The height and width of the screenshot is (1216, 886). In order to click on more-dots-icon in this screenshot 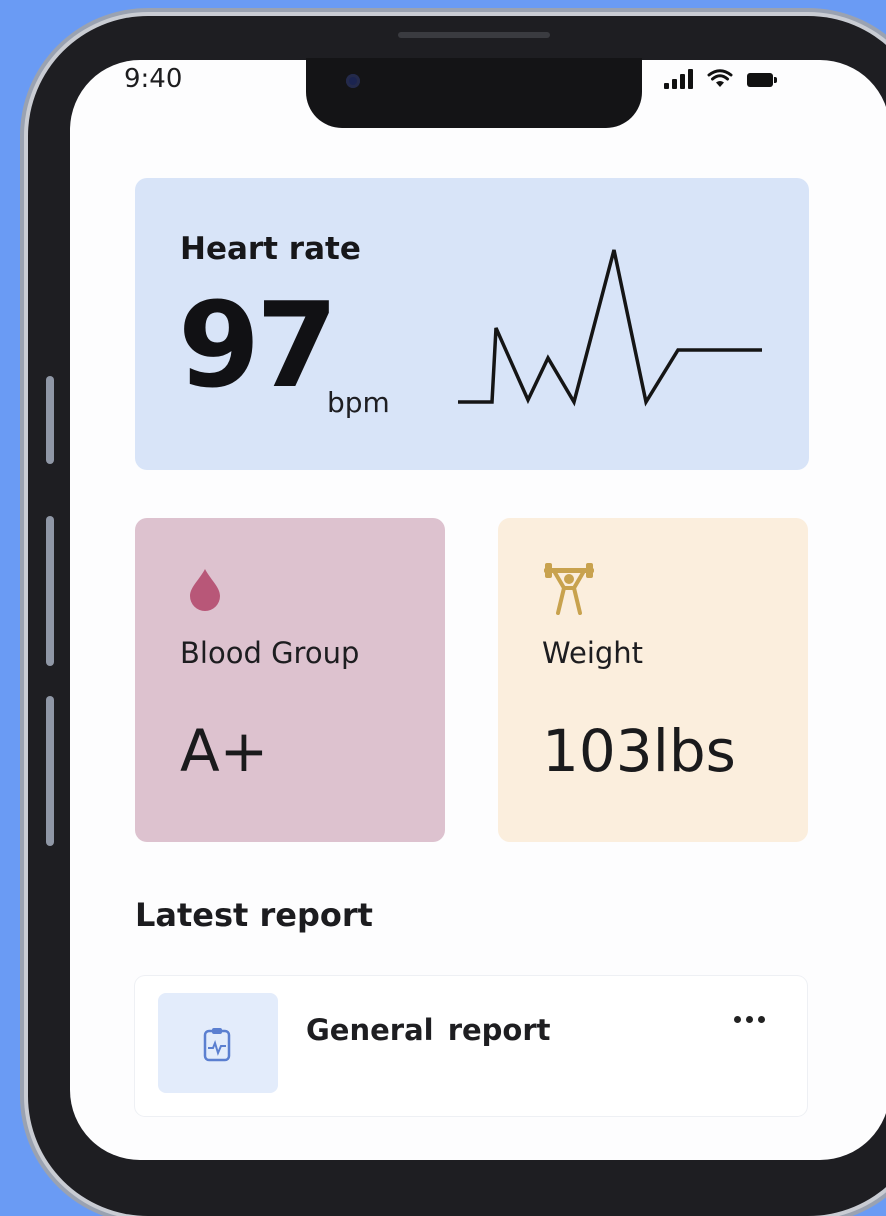, I will do `click(749, 1019)`.